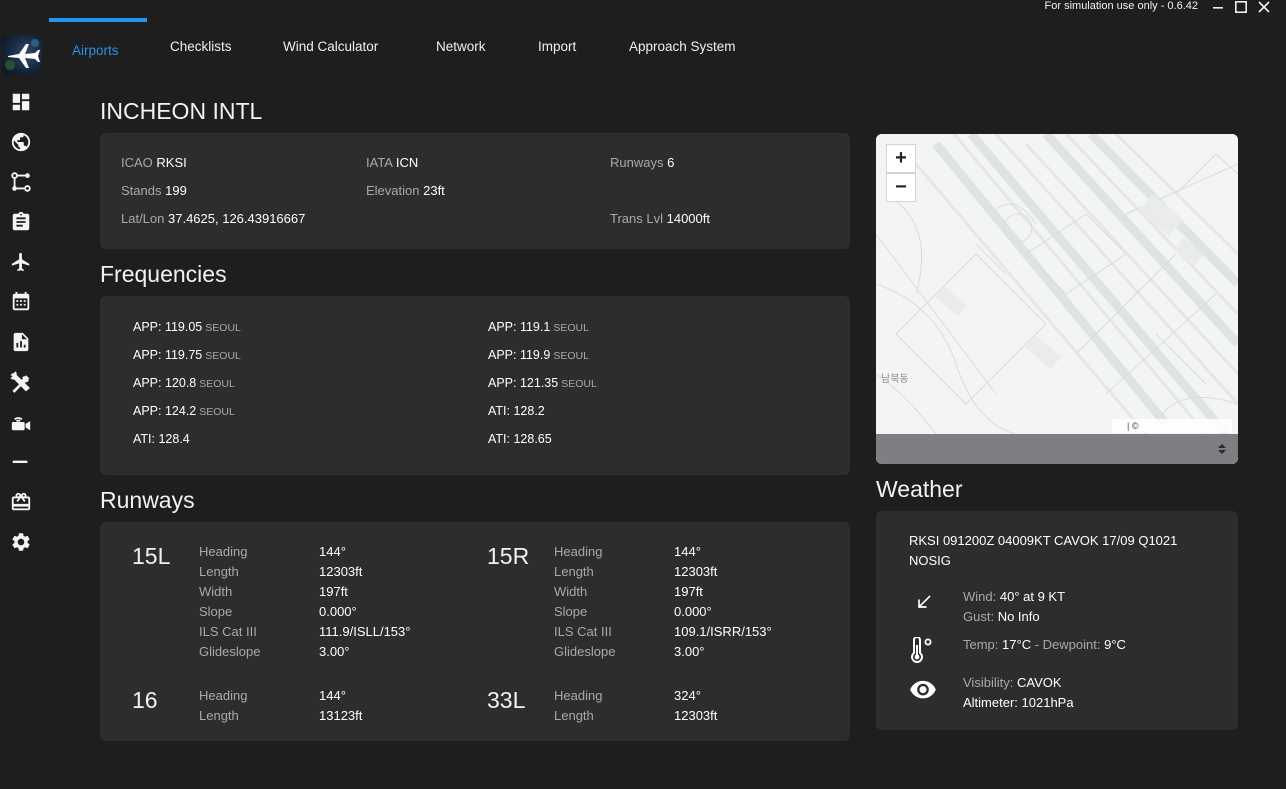 This screenshot has width=1286, height=789. Describe the element at coordinates (1057, 449) in the screenshot. I see `map-layer-select` at that location.